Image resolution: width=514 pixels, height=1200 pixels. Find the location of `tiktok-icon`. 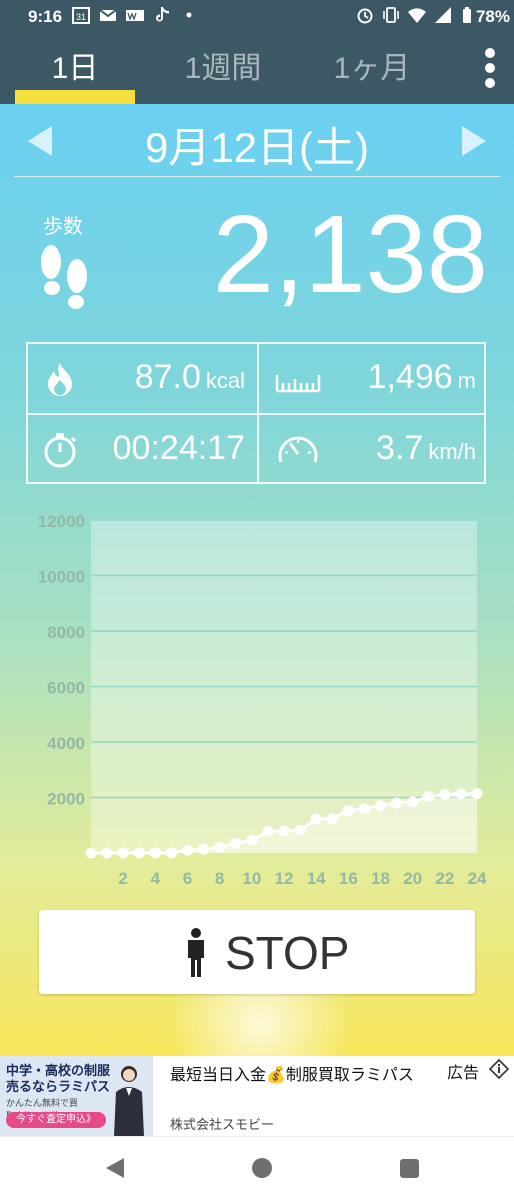

tiktok-icon is located at coordinates (162, 14).